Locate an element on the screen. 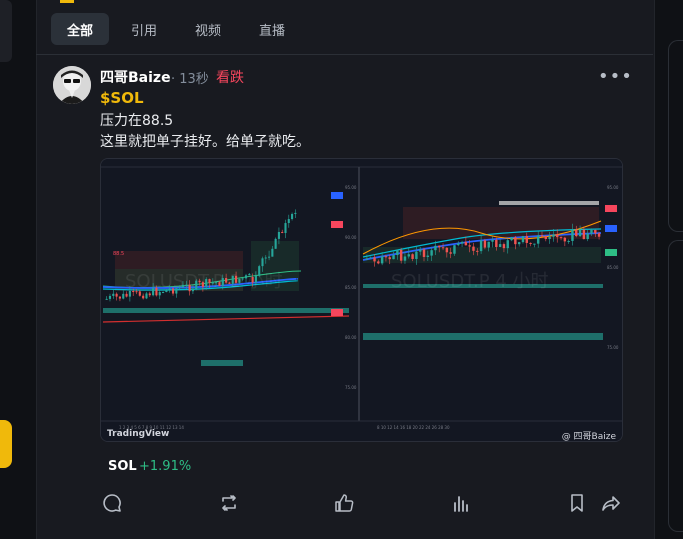 This screenshot has height=539, width=683. tab-video: 视频 is located at coordinates (208, 29).